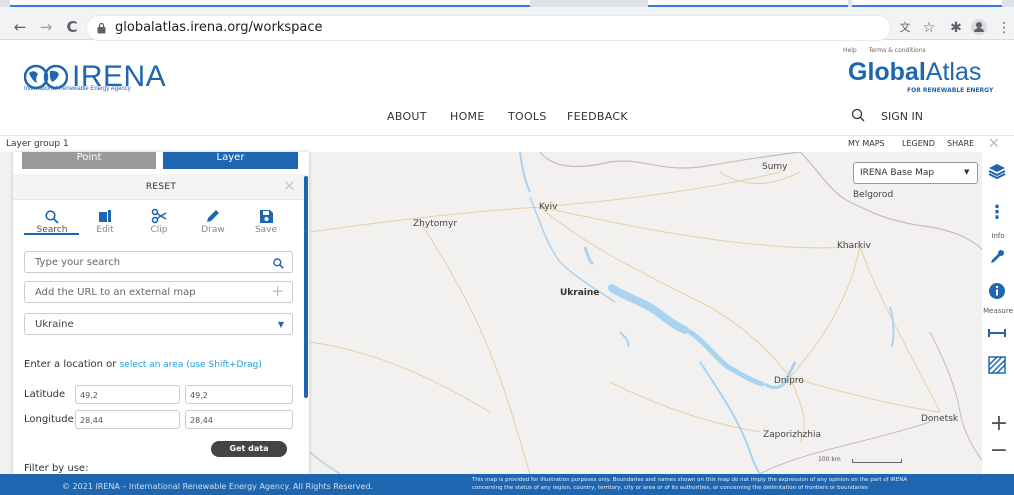 Image resolution: width=1014 pixels, height=495 pixels. What do you see at coordinates (998, 236) in the screenshot?
I see `info-label: Info` at bounding box center [998, 236].